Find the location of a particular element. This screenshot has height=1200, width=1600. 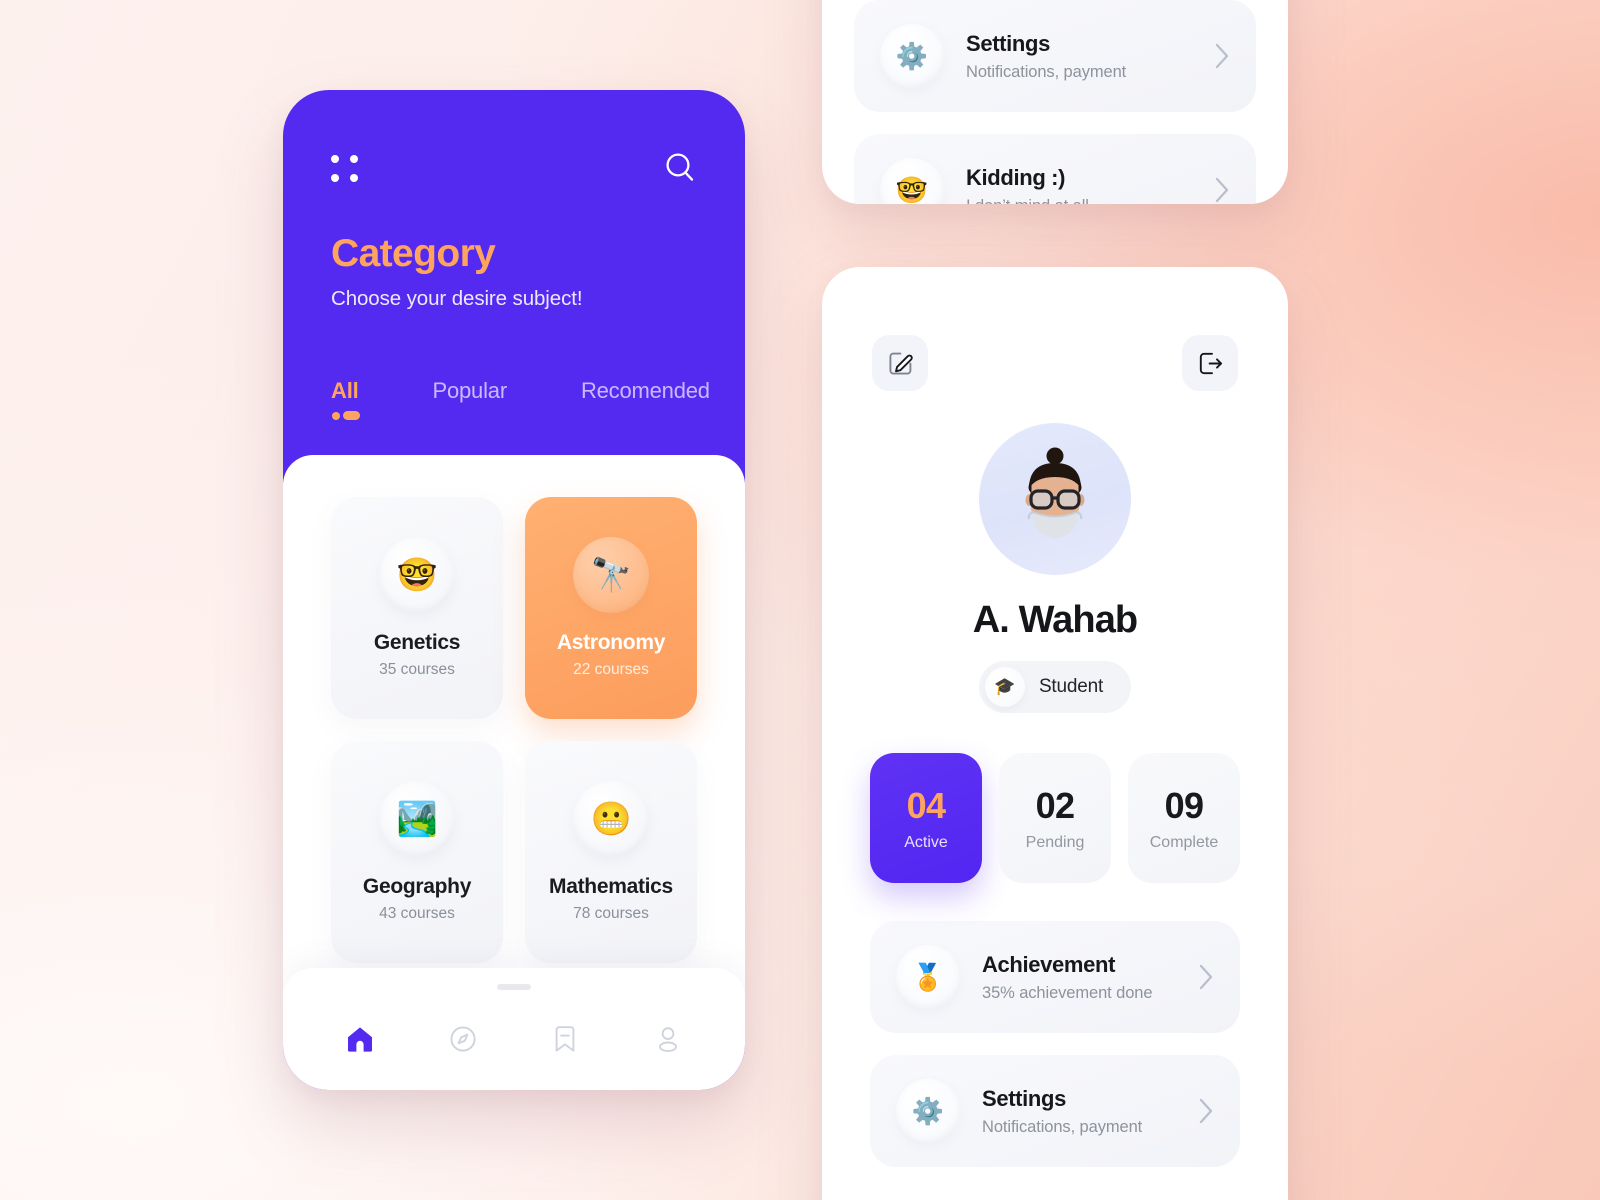

stat-label: Complete is located at coordinates (1184, 842).